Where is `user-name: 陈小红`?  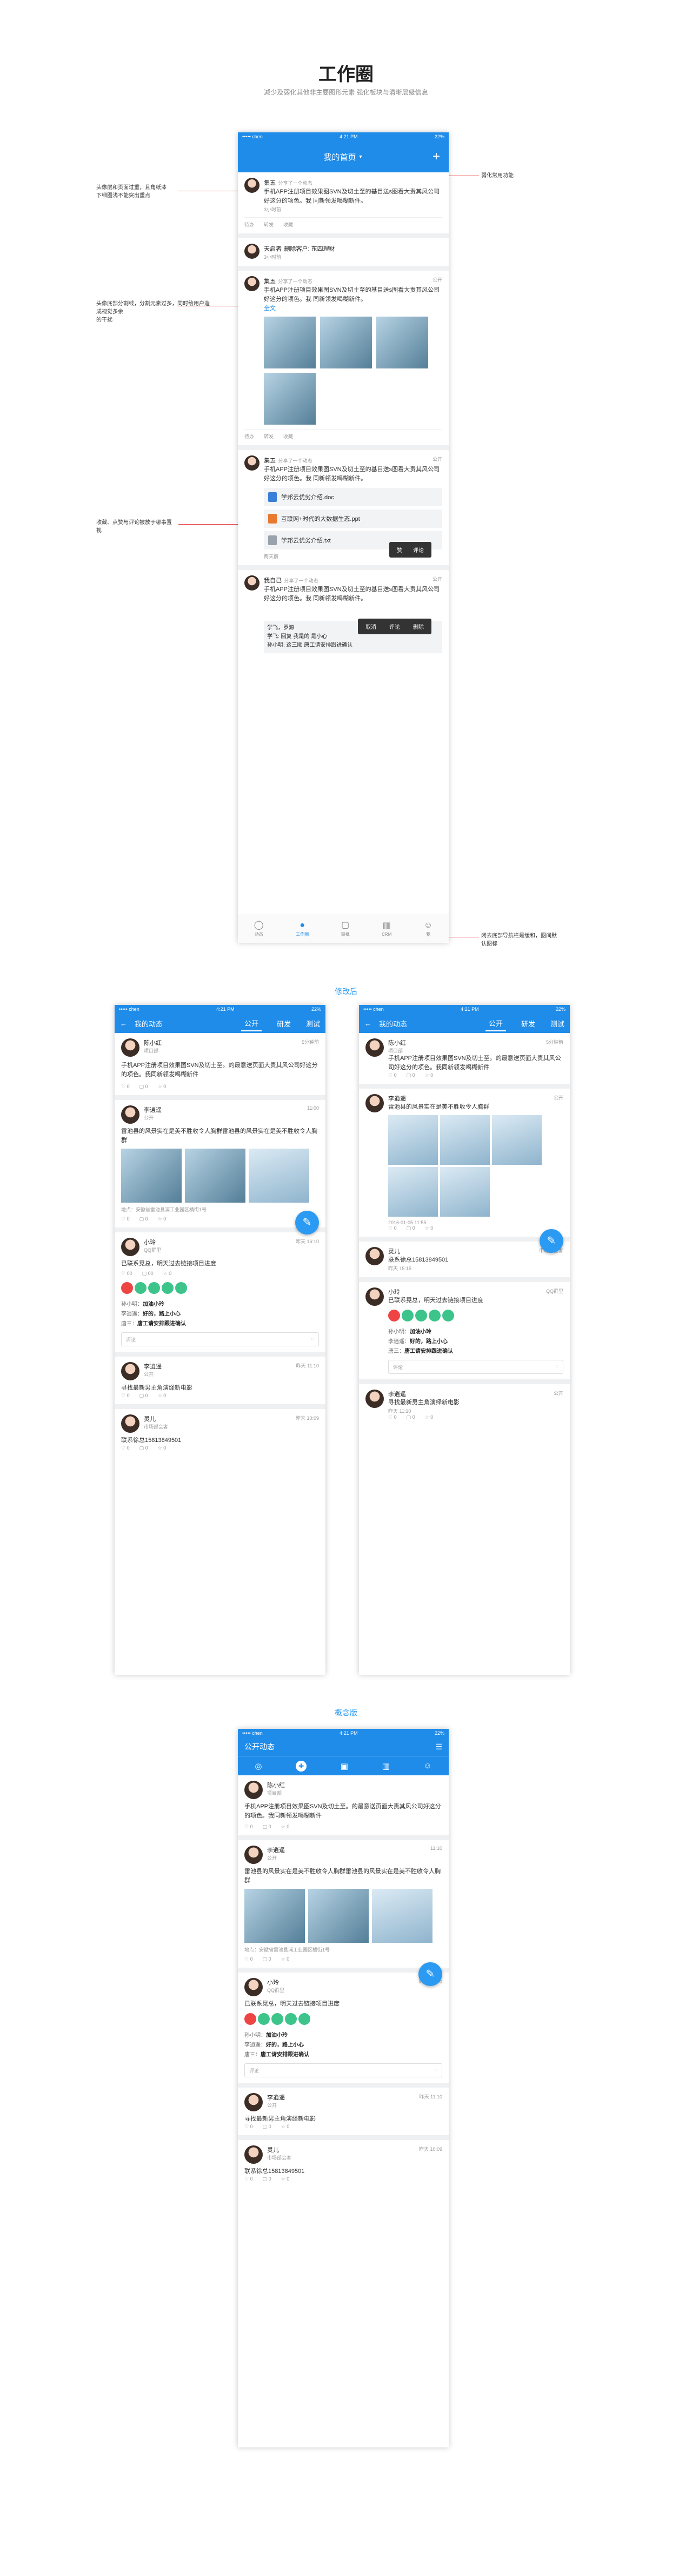 user-name: 陈小红 is located at coordinates (153, 1042).